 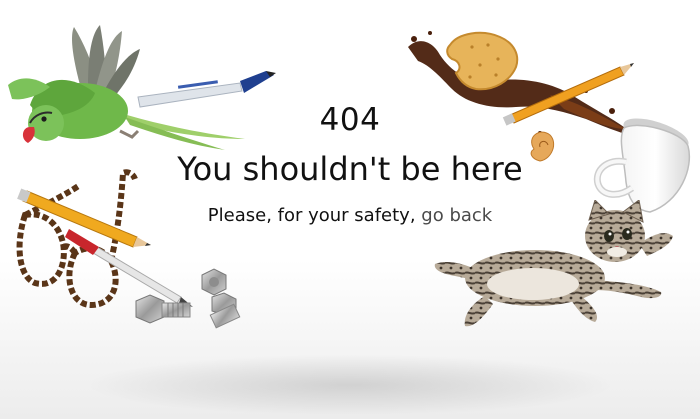 I want to click on error-message-text: Please, for your safety,, so click(x=314, y=215).